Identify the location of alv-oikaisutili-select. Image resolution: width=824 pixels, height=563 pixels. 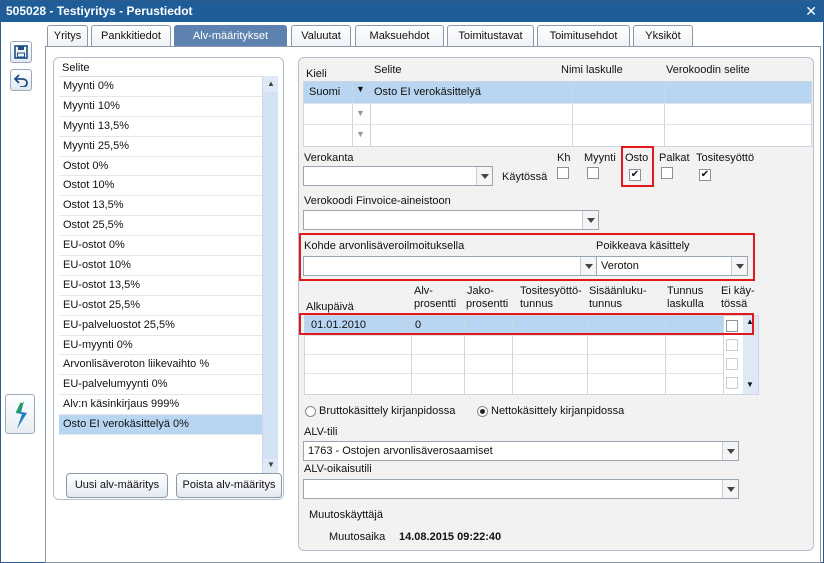
(521, 489).